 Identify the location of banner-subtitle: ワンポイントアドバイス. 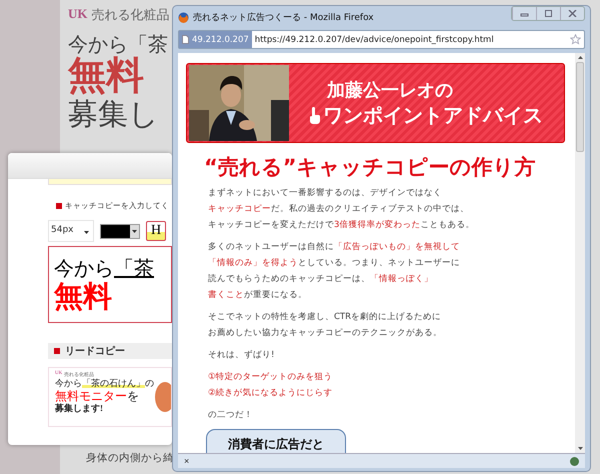
(433, 115).